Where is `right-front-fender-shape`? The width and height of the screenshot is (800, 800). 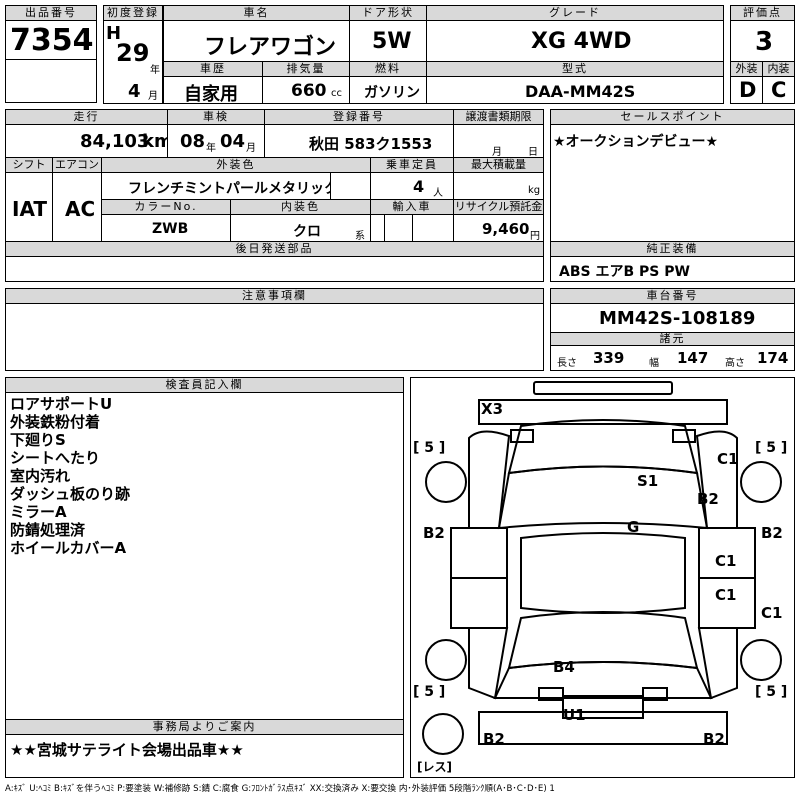 right-front-fender-shape is located at coordinates (716, 479).